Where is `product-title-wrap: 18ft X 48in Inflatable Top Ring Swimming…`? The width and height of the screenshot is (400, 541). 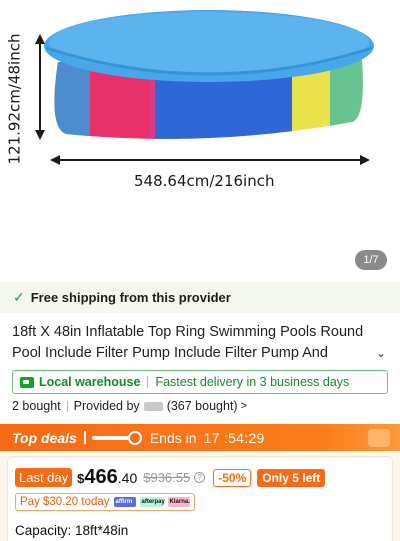 product-title-wrap: 18ft X 48in Inflatable Top Ring Swimming… is located at coordinates (192, 343).